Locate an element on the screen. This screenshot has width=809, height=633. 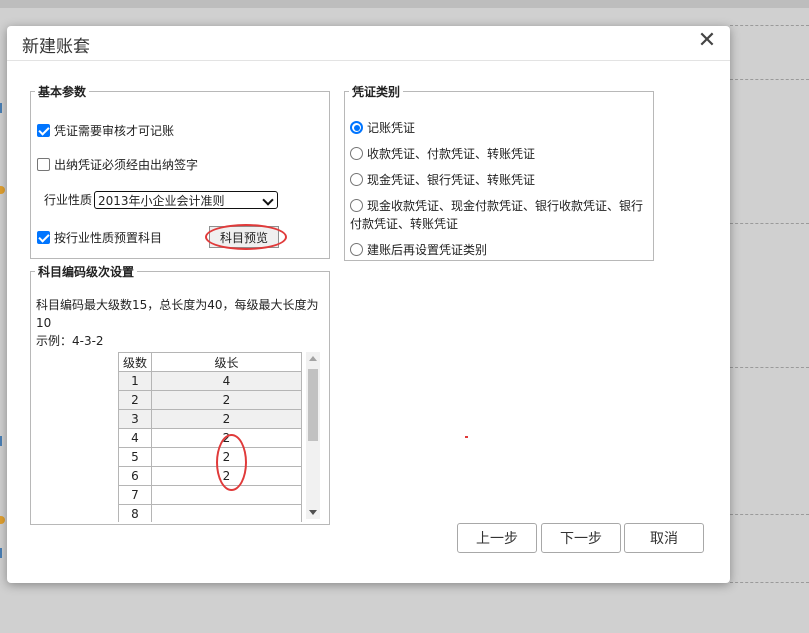
table-row: 1 4 is located at coordinates (210, 381).